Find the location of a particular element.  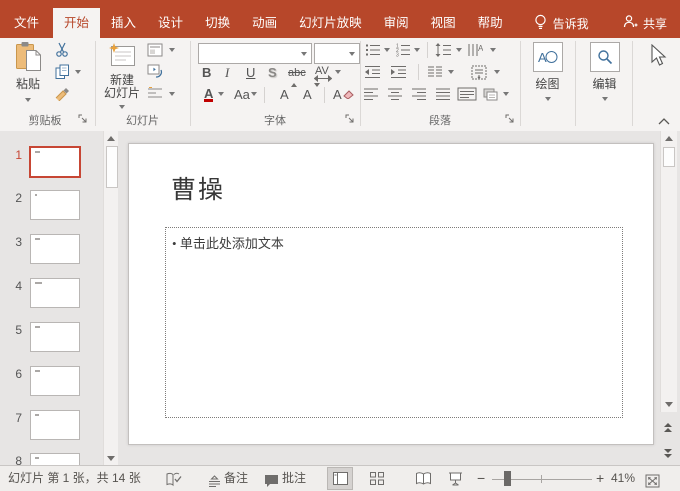

slide-area-scrollbar is located at coordinates (668, 271).